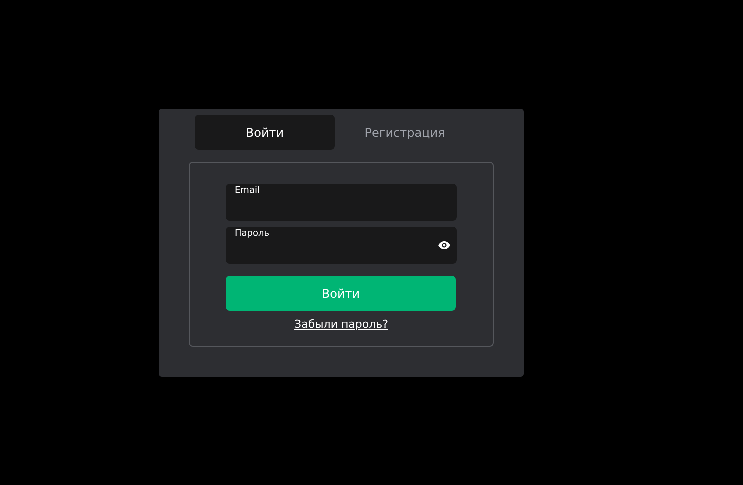 Image resolution: width=743 pixels, height=485 pixels. I want to click on eye-icon, so click(444, 245).